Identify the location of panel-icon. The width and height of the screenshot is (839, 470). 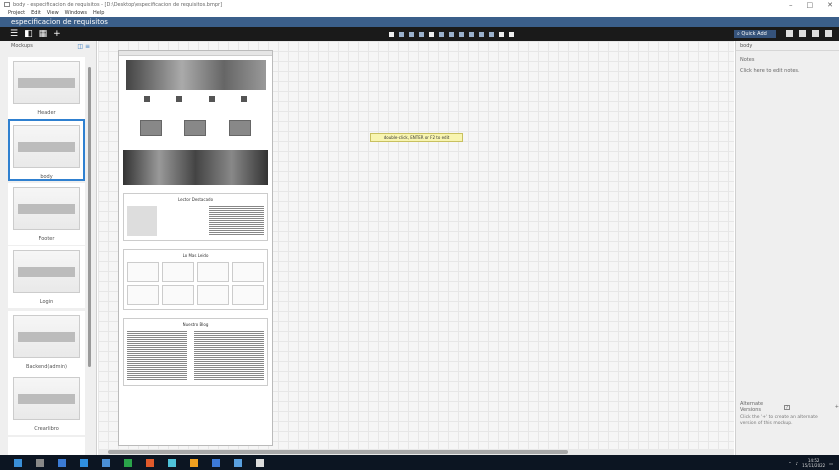
(828, 33).